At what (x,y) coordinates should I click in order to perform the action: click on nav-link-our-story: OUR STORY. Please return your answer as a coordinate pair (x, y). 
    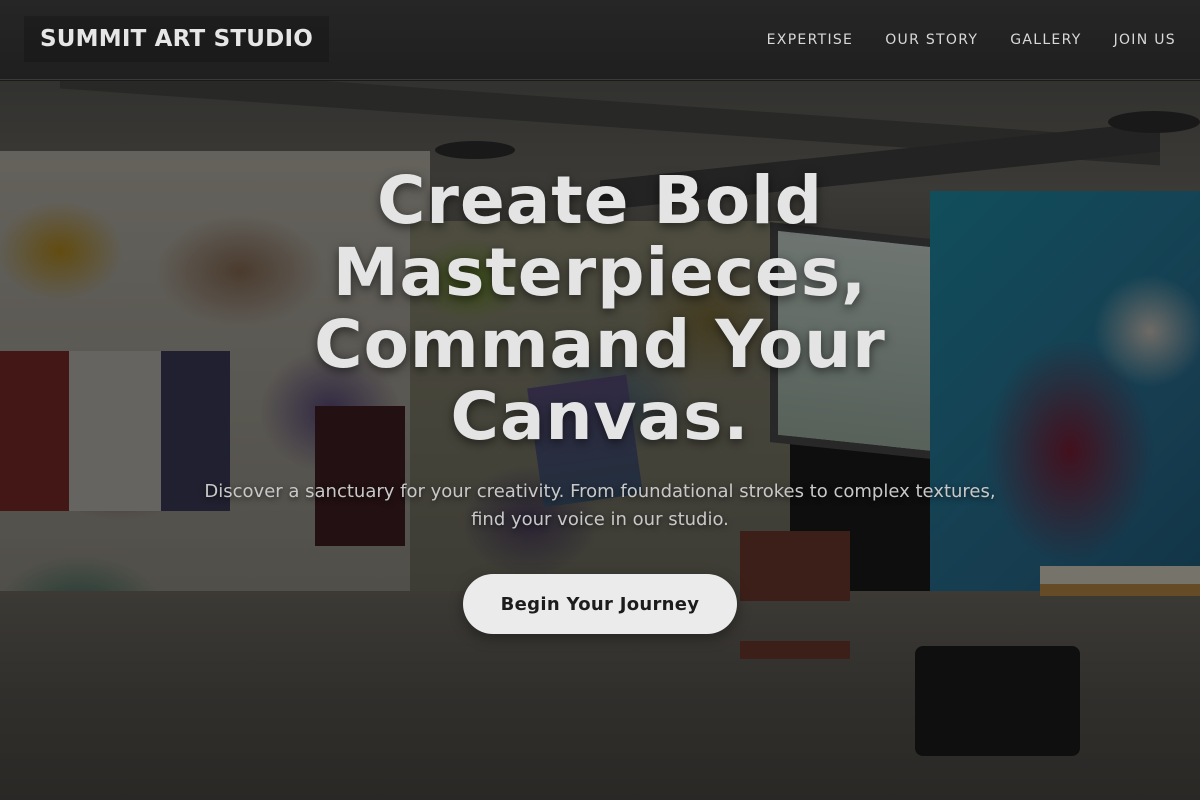
    Looking at the image, I should click on (931, 40).